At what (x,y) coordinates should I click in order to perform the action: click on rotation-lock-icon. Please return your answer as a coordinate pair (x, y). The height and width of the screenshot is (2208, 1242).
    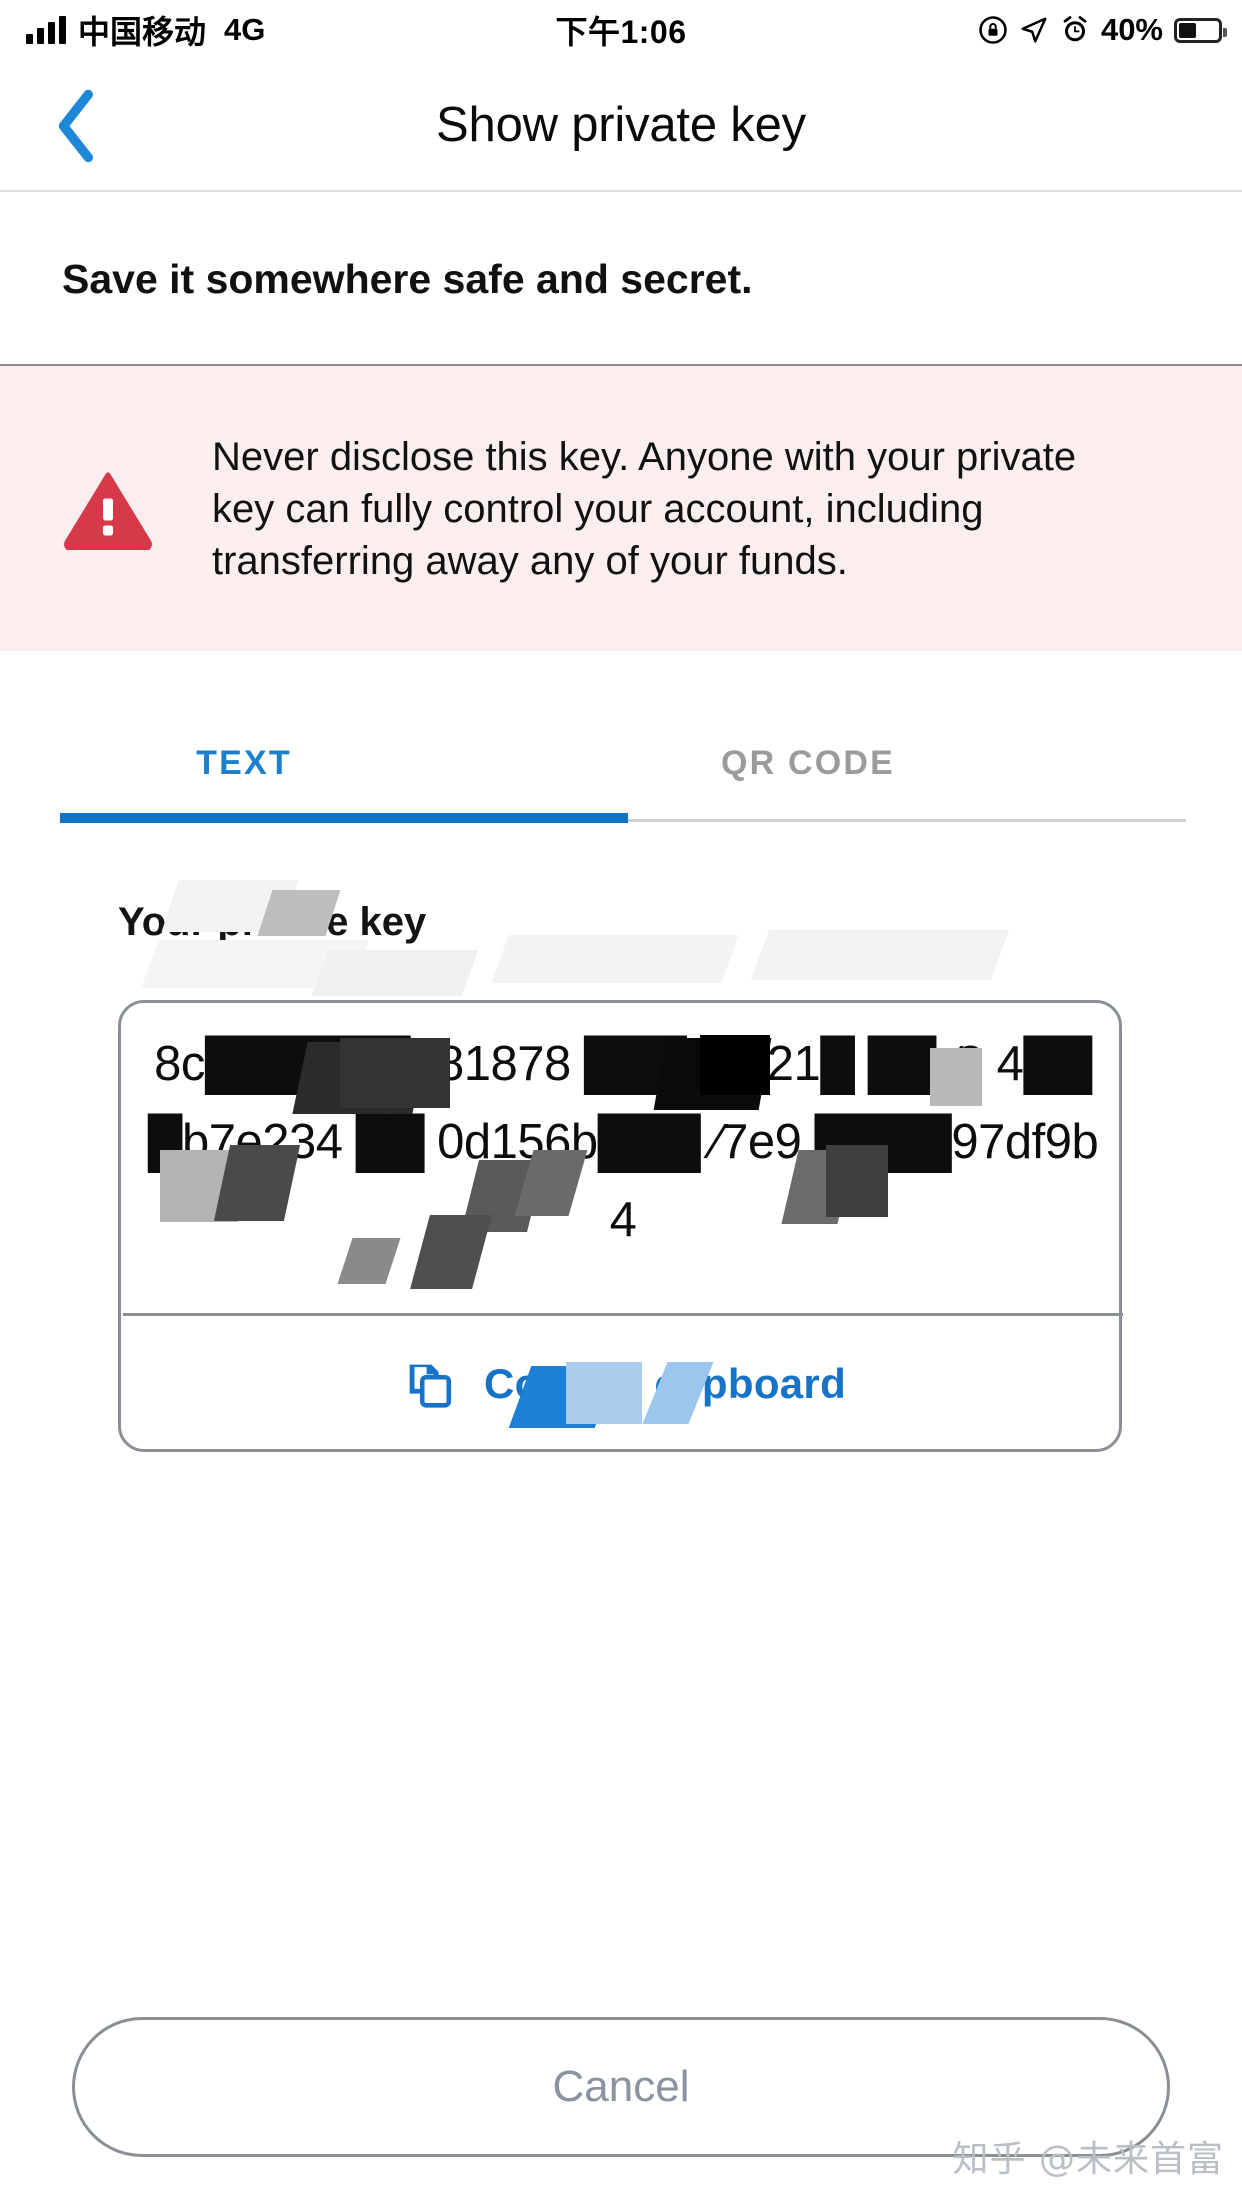
    Looking at the image, I should click on (993, 30).